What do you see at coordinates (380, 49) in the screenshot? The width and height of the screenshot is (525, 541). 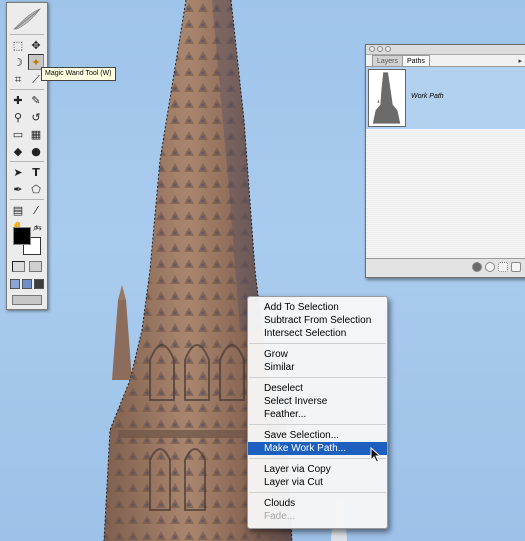 I see `minimize-button` at bounding box center [380, 49].